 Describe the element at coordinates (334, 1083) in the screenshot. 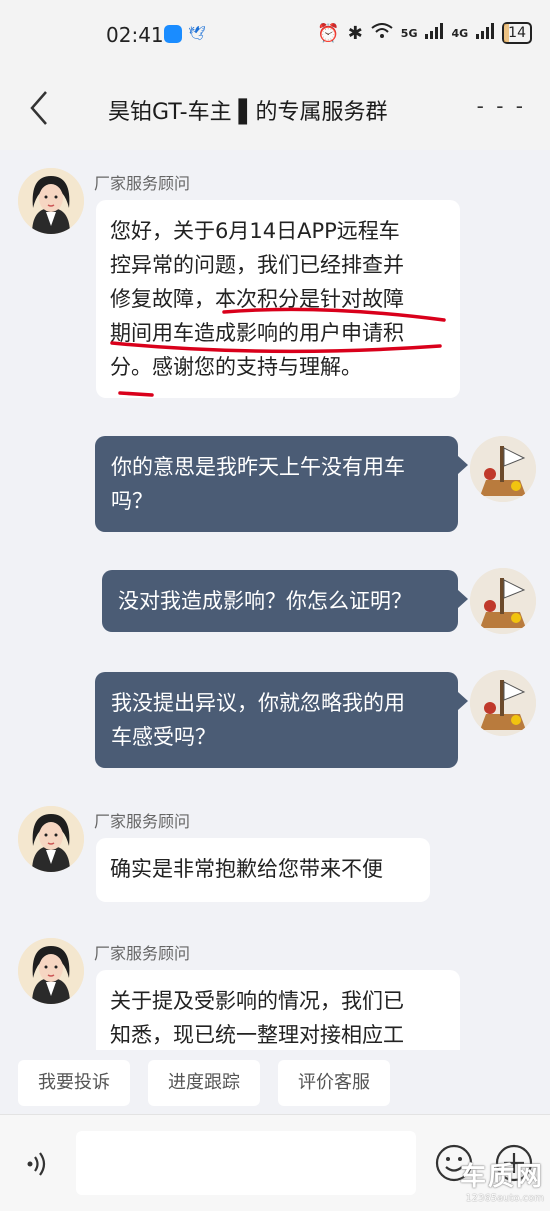

I see `rate-service-button: 评价客服` at that location.